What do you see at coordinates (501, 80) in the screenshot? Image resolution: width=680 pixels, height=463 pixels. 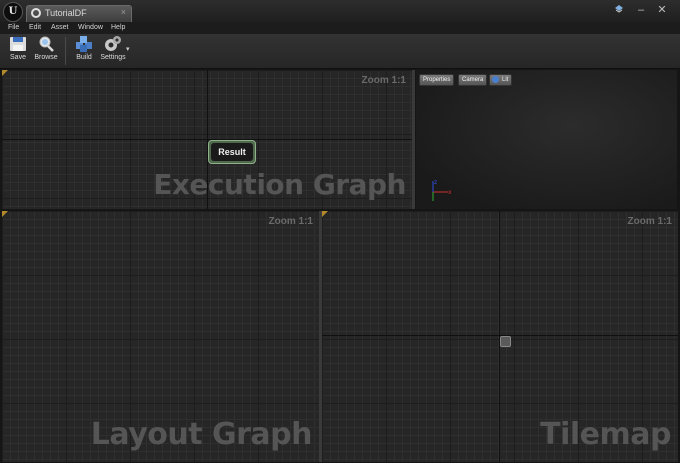 I see `viewport-lit-button: Lit` at bounding box center [501, 80].